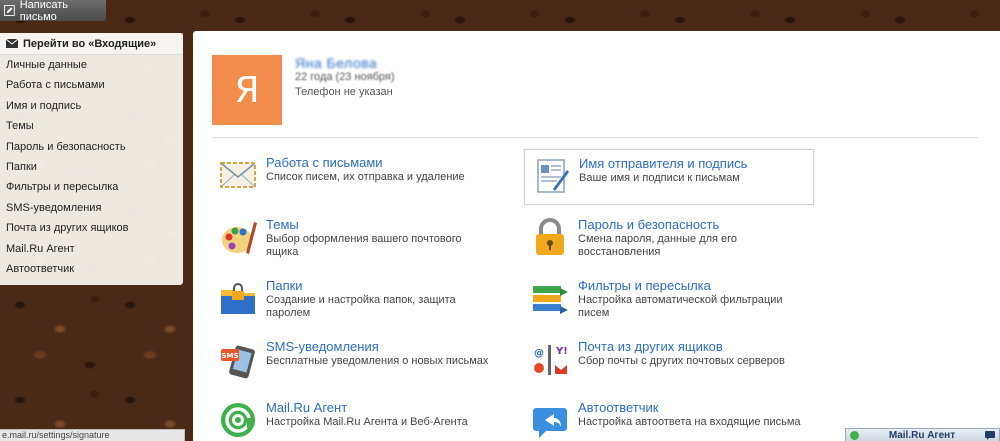 The height and width of the screenshot is (441, 1000). I want to click on sidebar-item-agent: Mail.Ru Агент, so click(91, 249).